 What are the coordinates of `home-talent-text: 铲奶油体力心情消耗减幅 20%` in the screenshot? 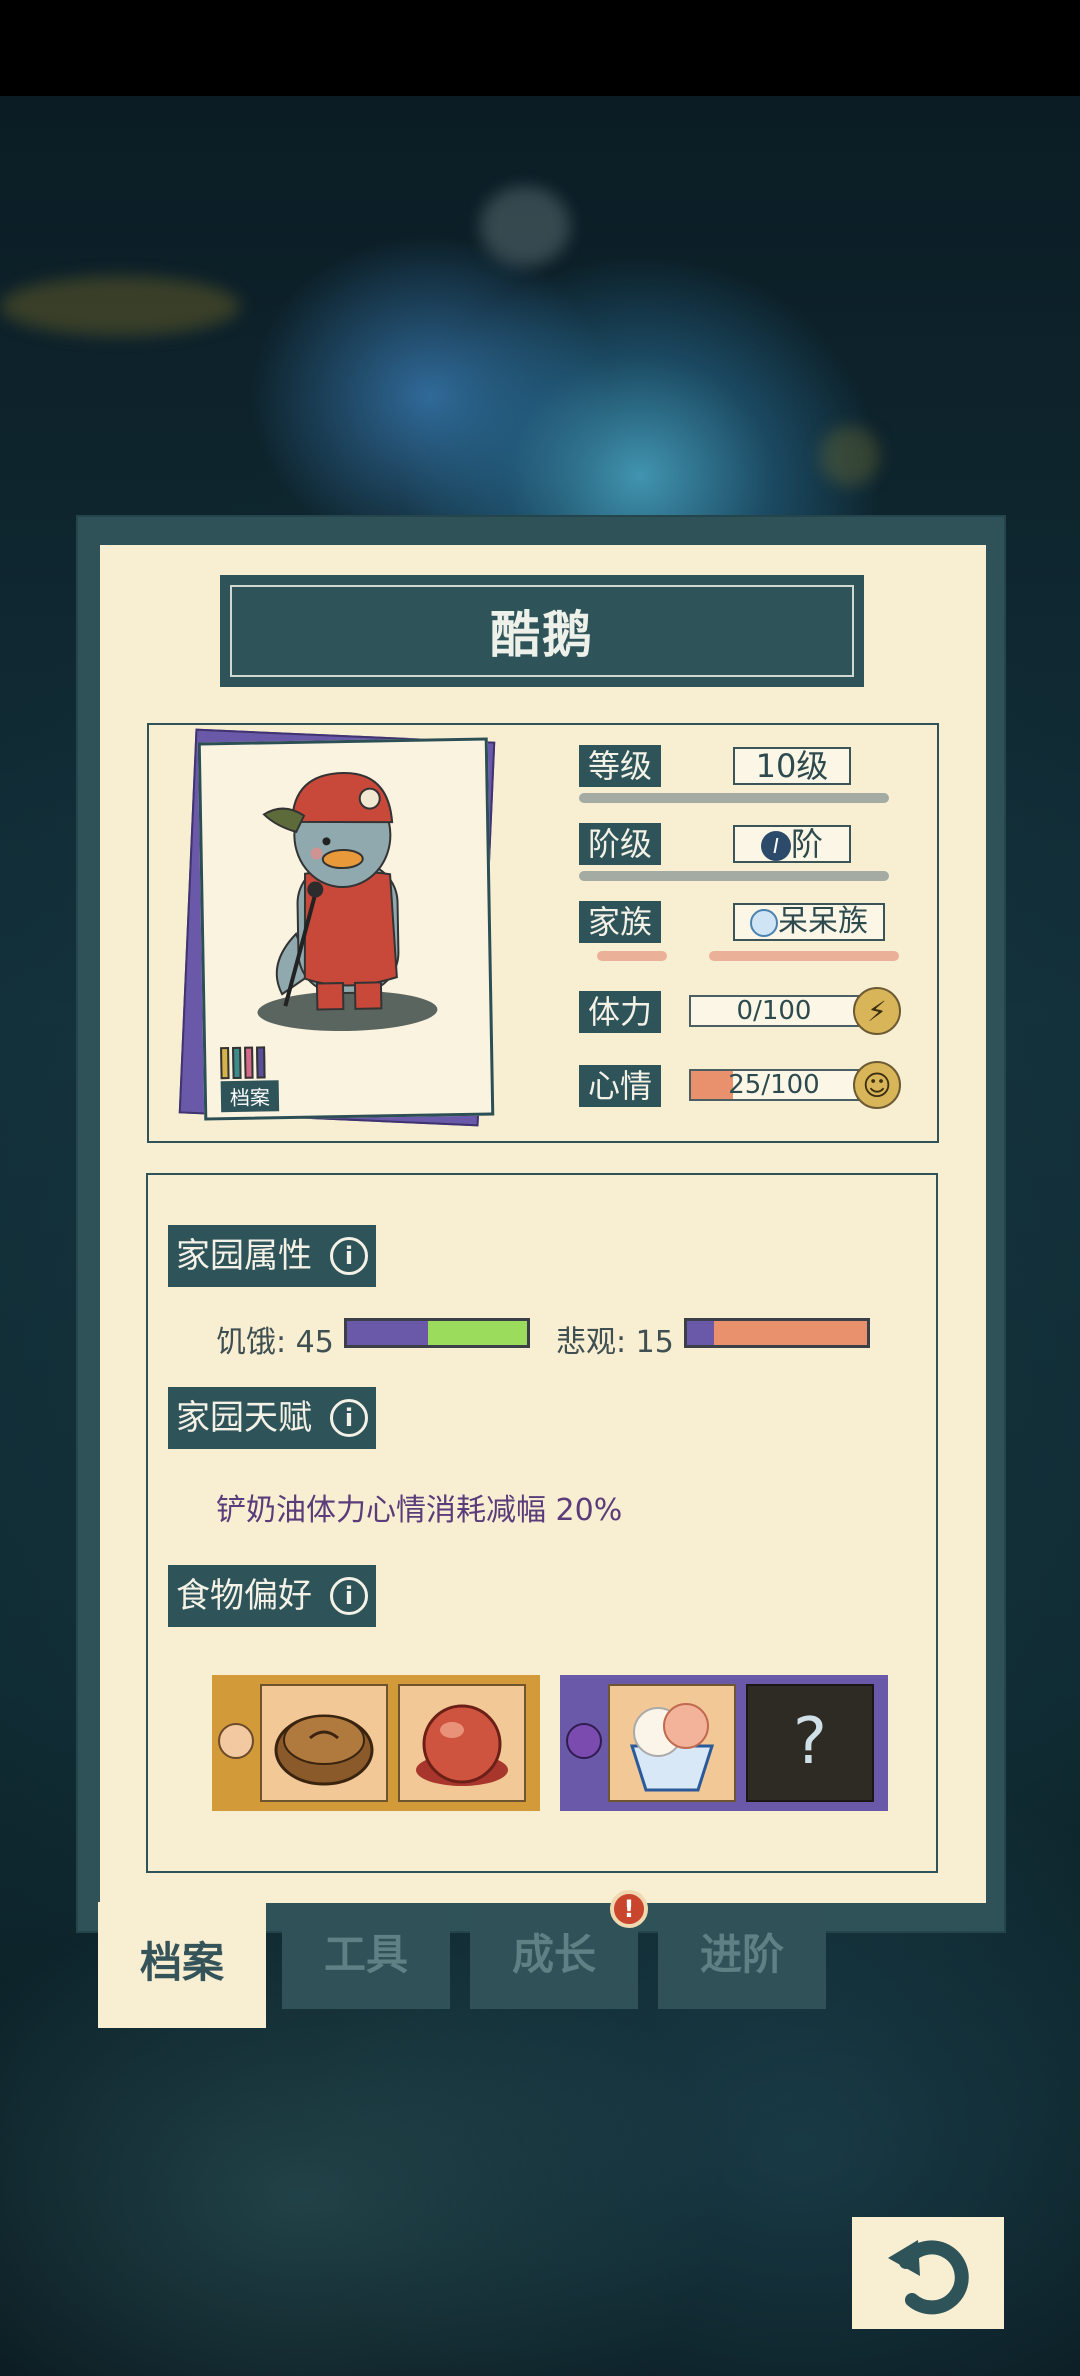 It's located at (419, 1510).